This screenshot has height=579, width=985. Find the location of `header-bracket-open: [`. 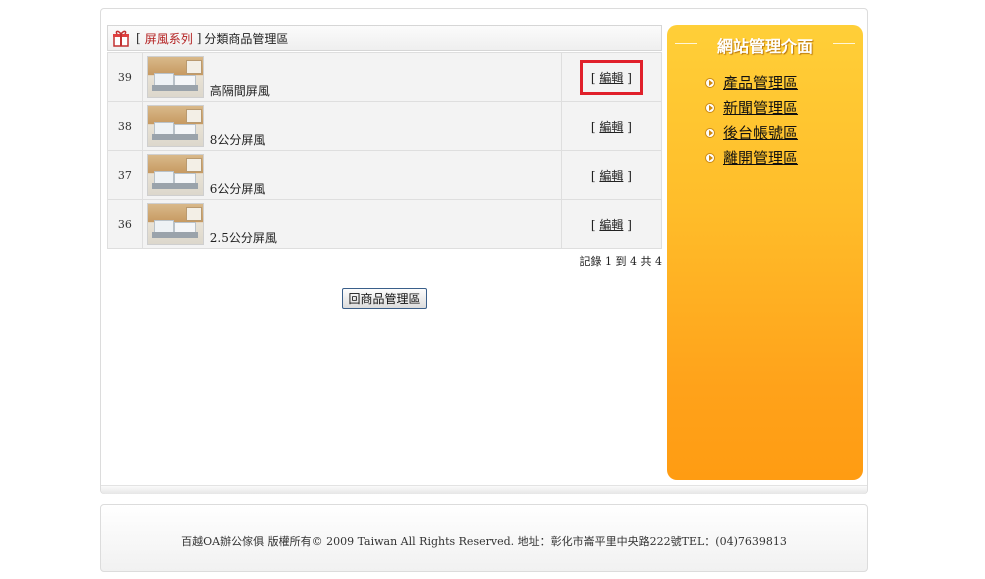

header-bracket-open: [ is located at coordinates (138, 38).